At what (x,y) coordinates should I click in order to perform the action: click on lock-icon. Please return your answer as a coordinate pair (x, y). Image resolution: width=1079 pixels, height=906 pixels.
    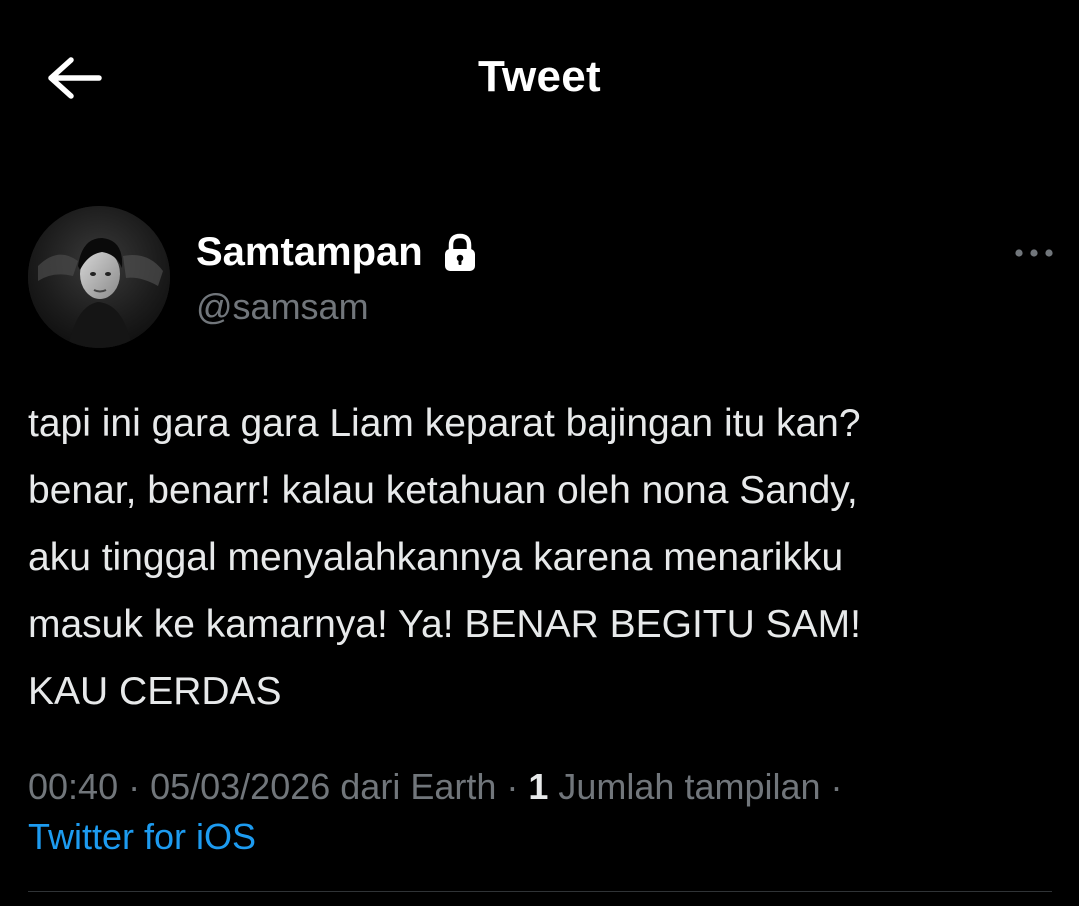
    Looking at the image, I should click on (459, 252).